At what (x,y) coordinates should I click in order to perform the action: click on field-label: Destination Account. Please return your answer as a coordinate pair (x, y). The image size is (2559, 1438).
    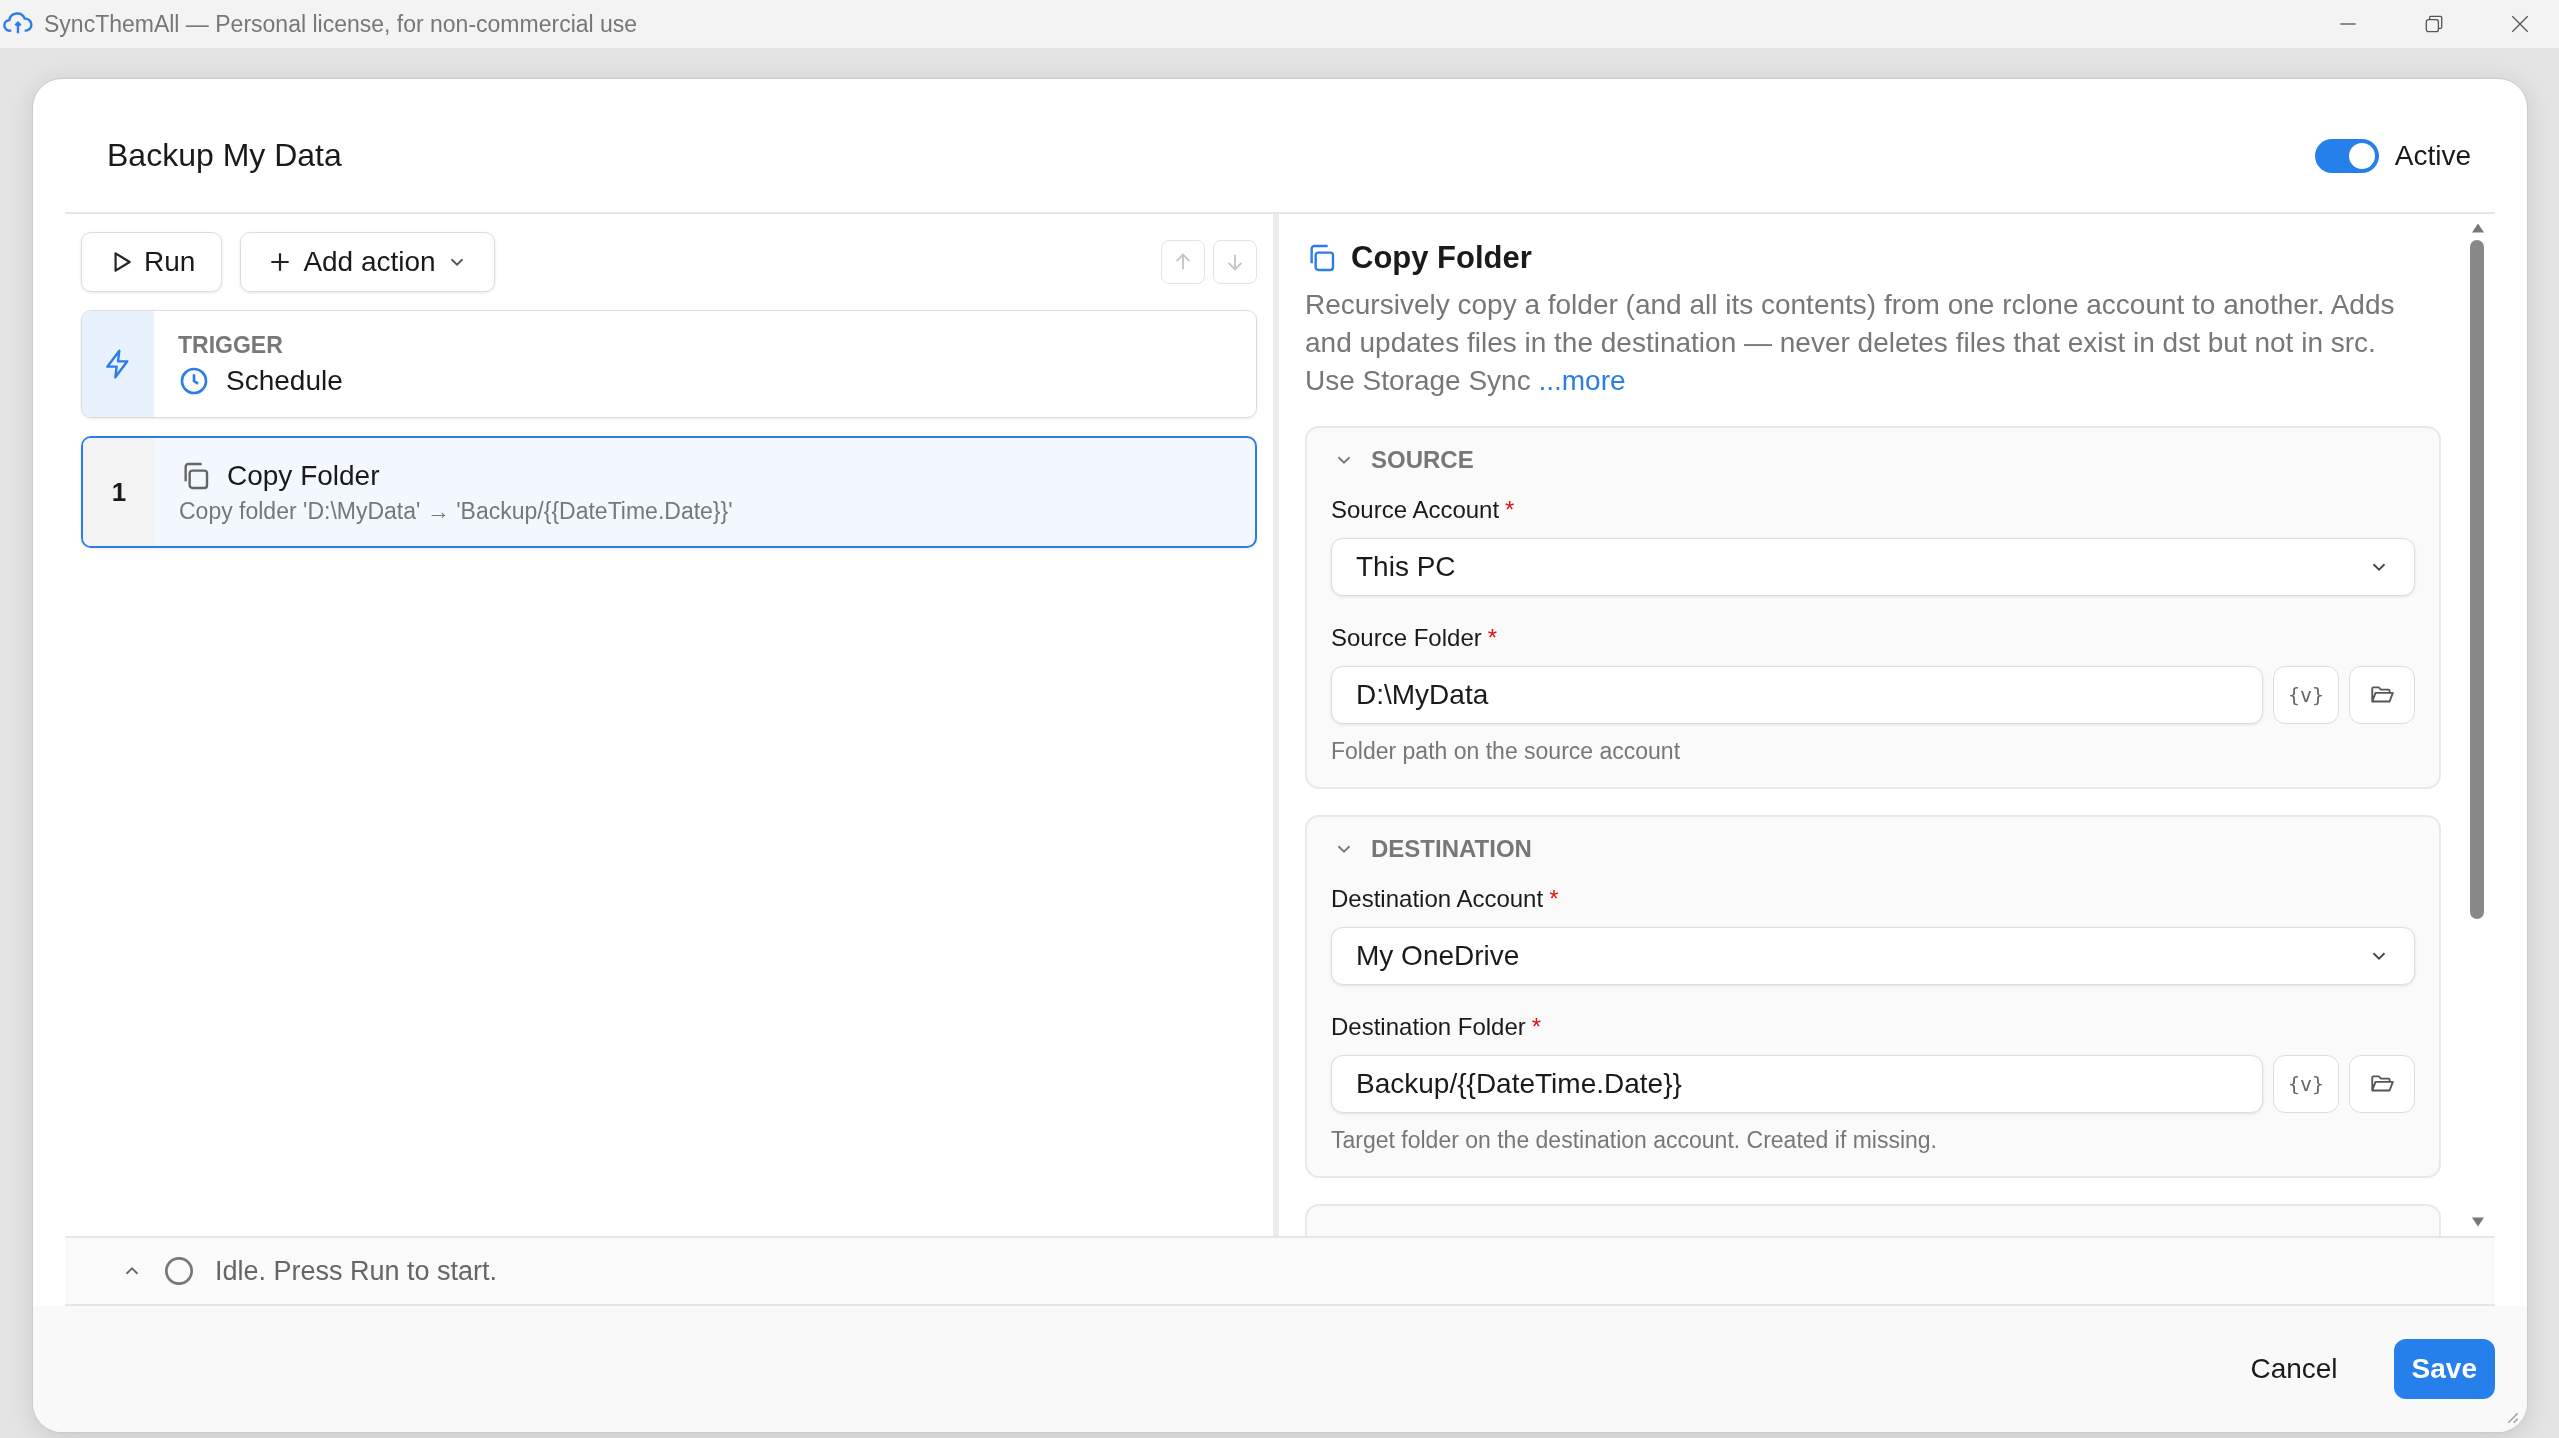
    Looking at the image, I should click on (1437, 899).